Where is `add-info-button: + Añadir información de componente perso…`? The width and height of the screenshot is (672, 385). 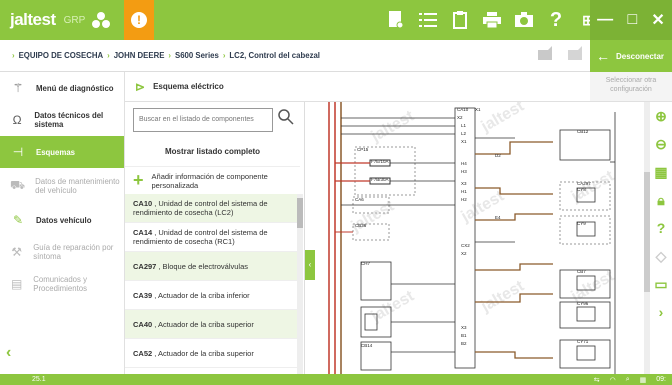
add-info-button: + Añadir información de componente perso… is located at coordinates (212, 180).